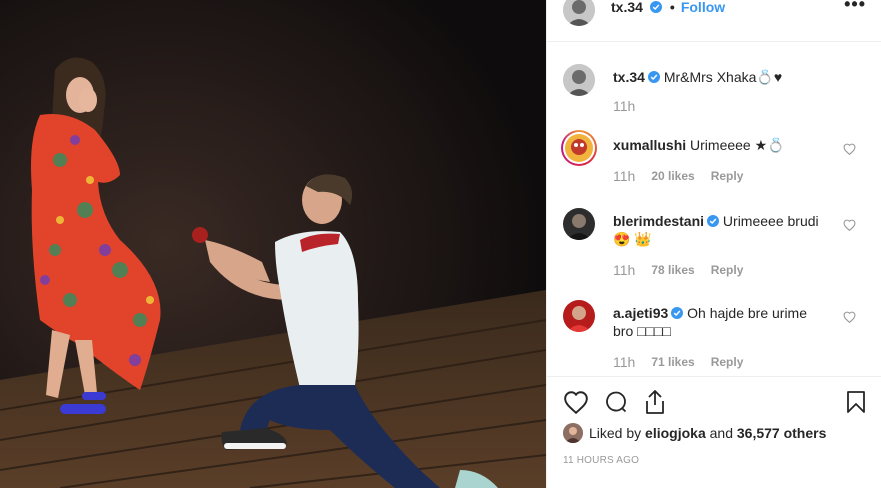 Image resolution: width=881 pixels, height=488 pixels. What do you see at coordinates (617, 433) in the screenshot?
I see `liked-by-prefix: Liked by` at bounding box center [617, 433].